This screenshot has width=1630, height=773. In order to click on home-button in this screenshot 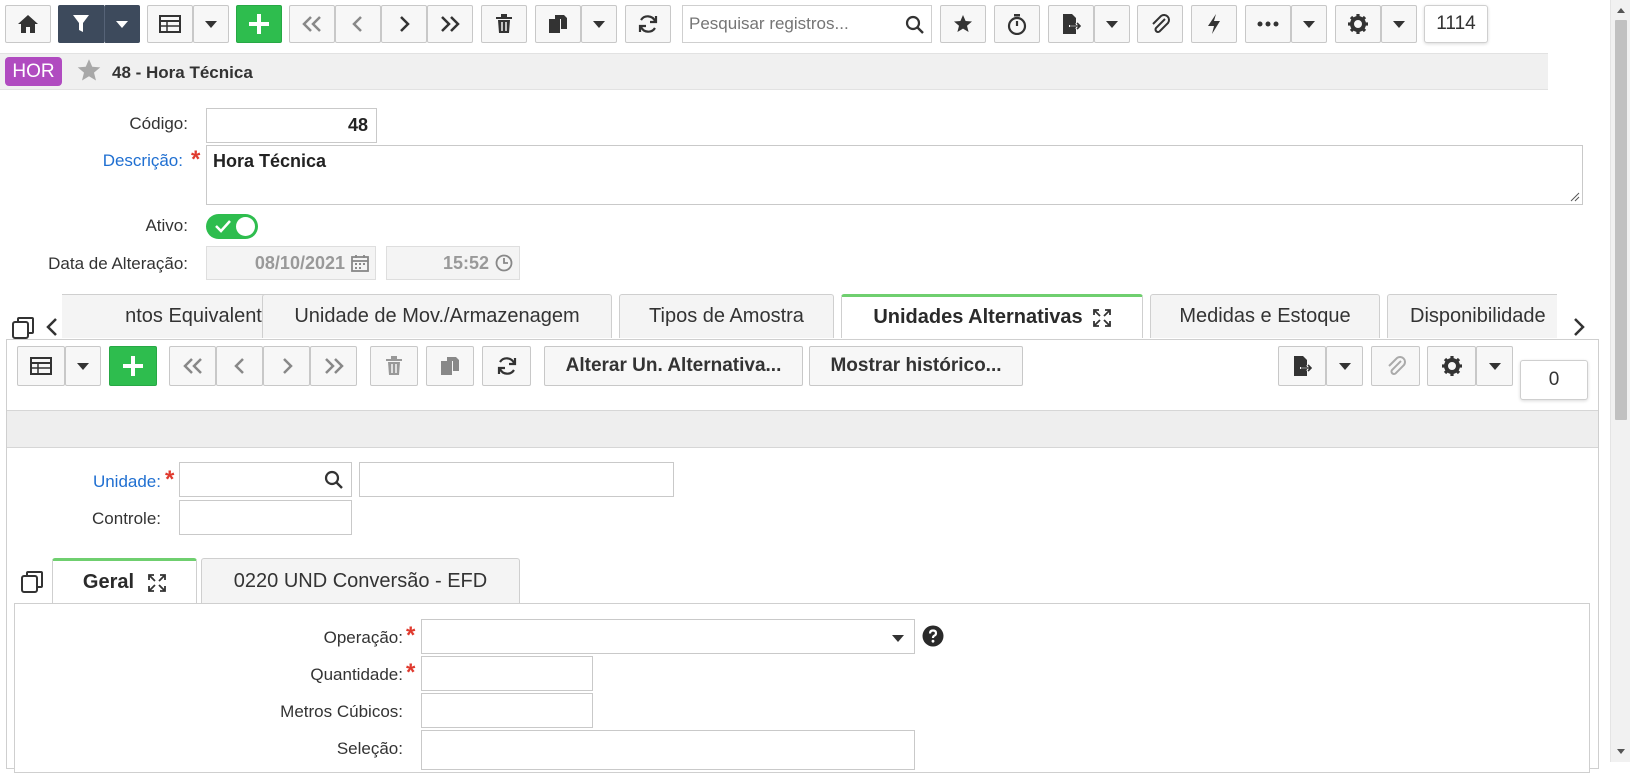, I will do `click(28, 24)`.